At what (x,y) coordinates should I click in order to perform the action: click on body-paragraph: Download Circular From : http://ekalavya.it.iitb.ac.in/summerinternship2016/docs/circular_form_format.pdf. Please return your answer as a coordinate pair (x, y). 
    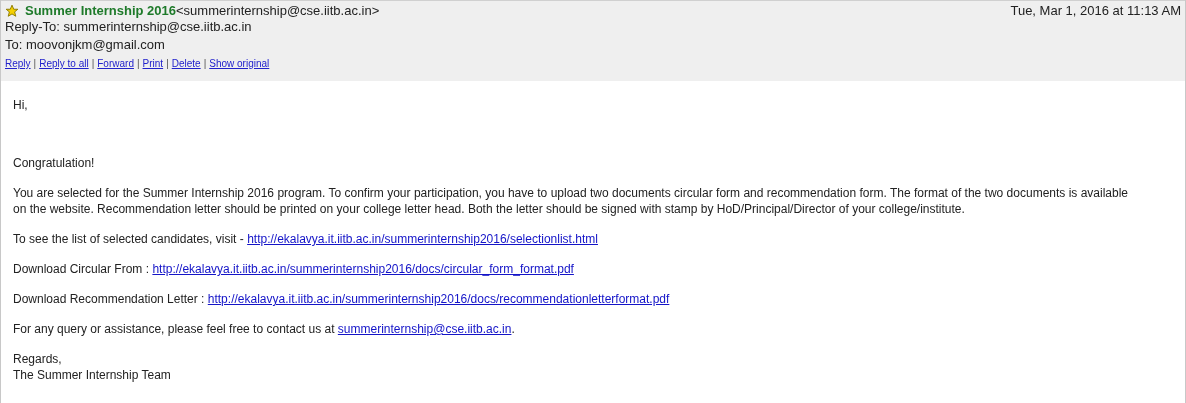
    Looking at the image, I should click on (294, 269).